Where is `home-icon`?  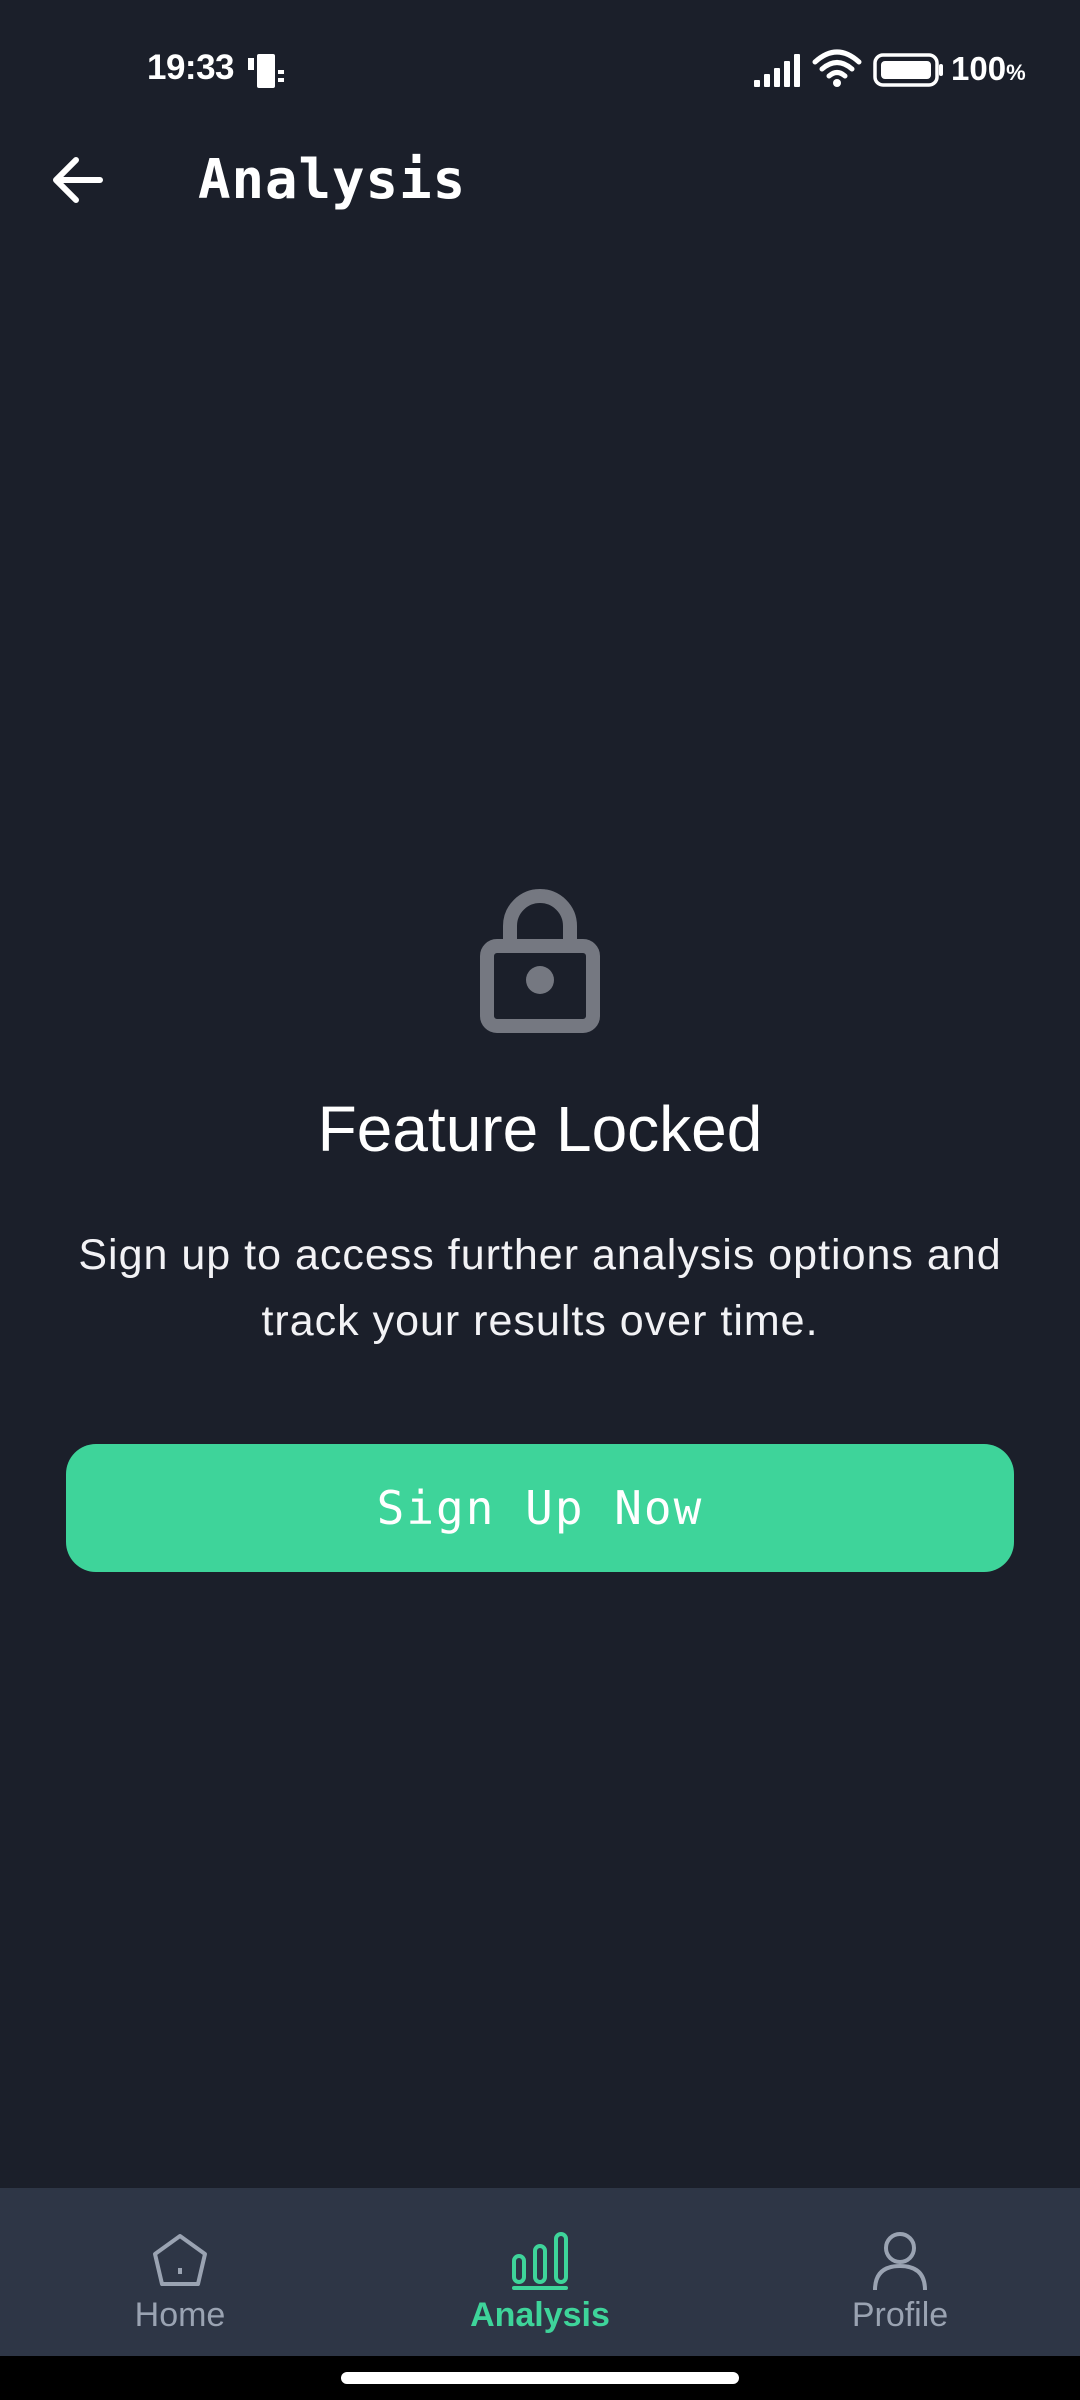
home-icon is located at coordinates (180, 2260).